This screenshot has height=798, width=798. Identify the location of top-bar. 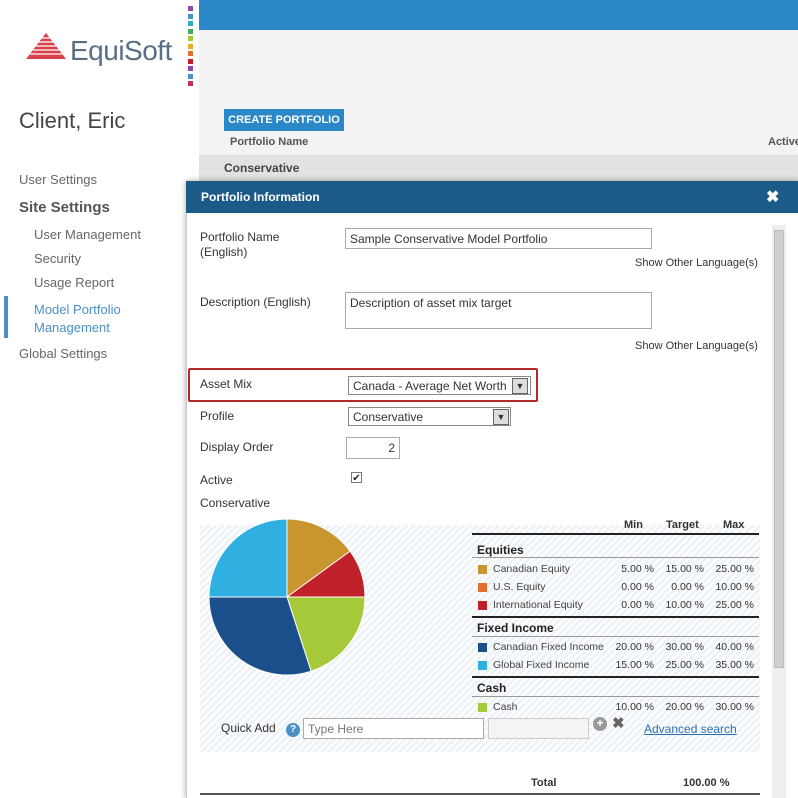
(498, 15).